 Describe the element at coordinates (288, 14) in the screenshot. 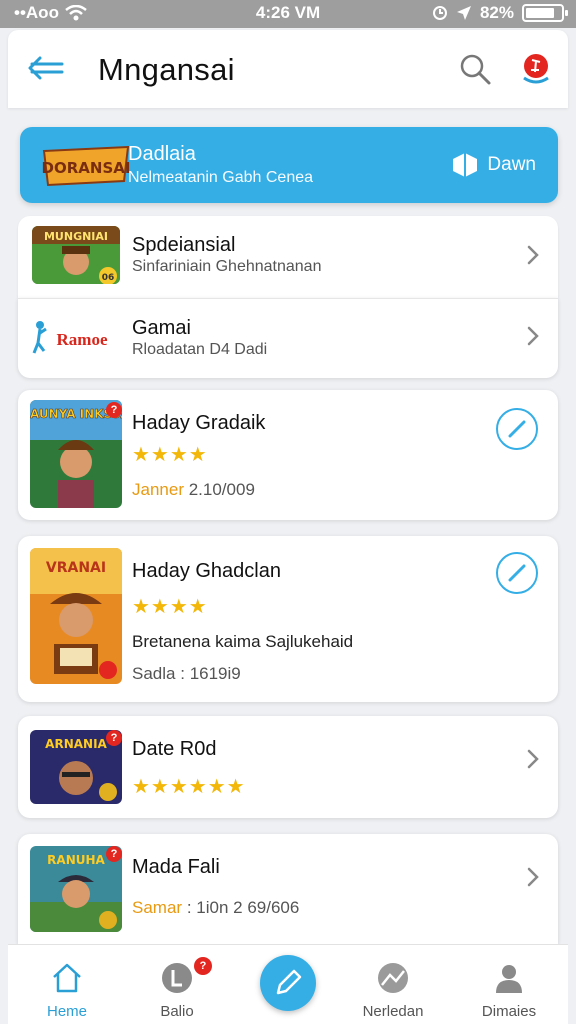

I see `status-bar: ••Aoo 4:26 VM 82%` at that location.